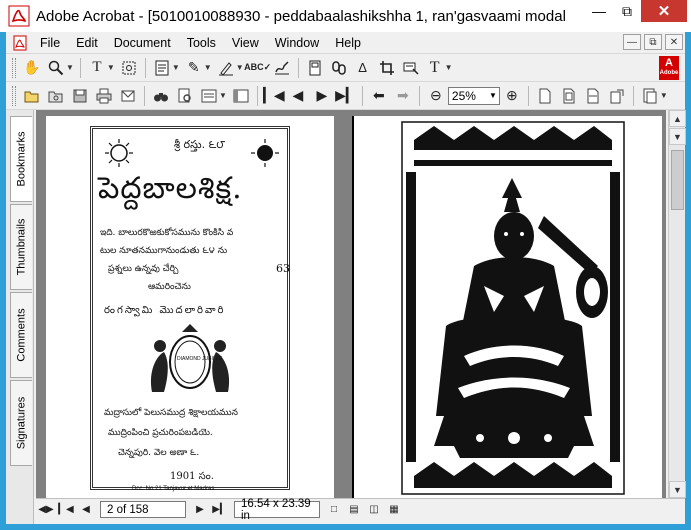 The width and height of the screenshot is (691, 530). Describe the element at coordinates (257, 68) in the screenshot. I see `spell-check-icon: ABC✓` at that location.